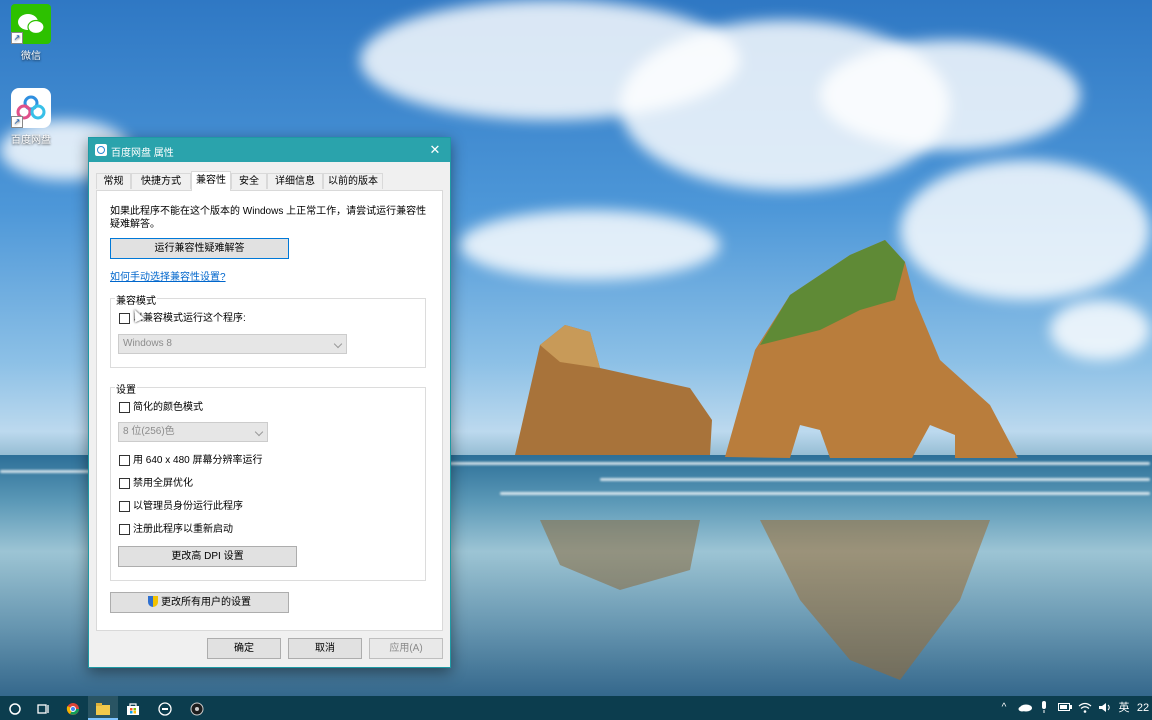  What do you see at coordinates (147, 343) in the screenshot?
I see `os-version-select-value: Windows 8` at bounding box center [147, 343].